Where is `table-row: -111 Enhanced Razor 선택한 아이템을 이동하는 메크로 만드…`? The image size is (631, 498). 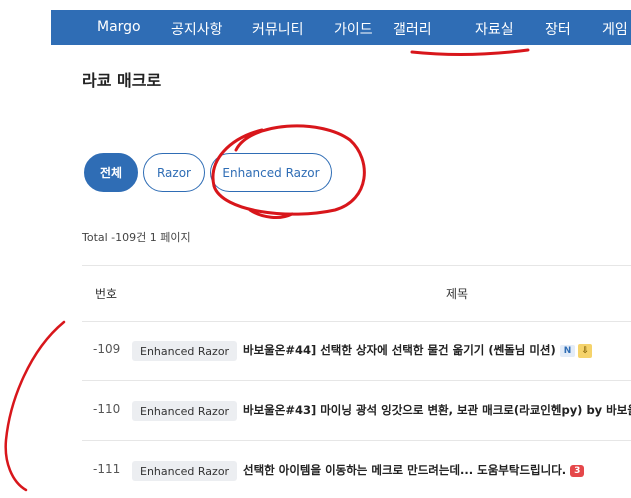 table-row: -111 Enhanced Razor 선택한 아이템을 이동하는 메크로 만드… is located at coordinates (356, 470).